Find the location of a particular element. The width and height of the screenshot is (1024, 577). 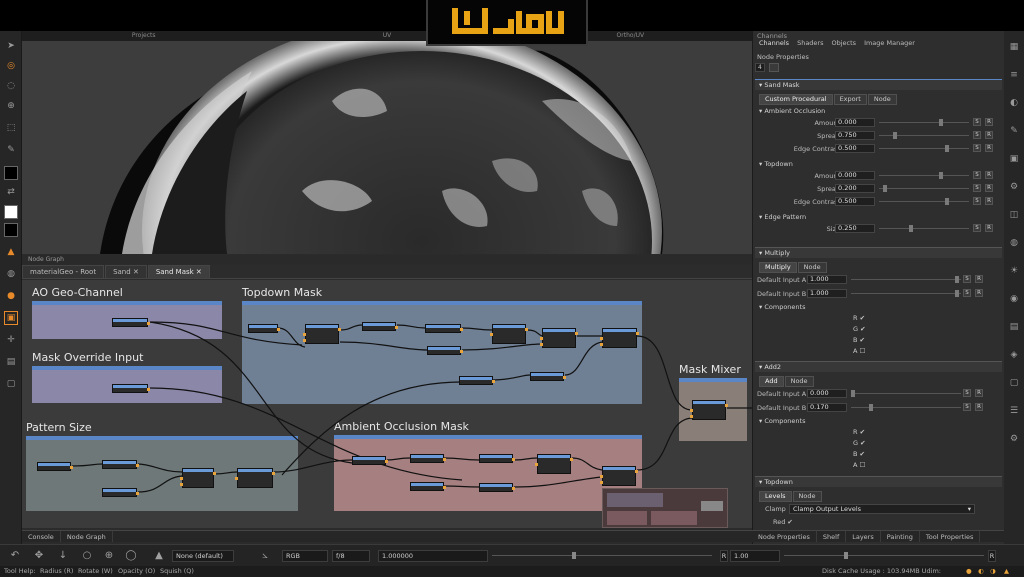

settings-icon: ⚙ is located at coordinates (1014, 439).